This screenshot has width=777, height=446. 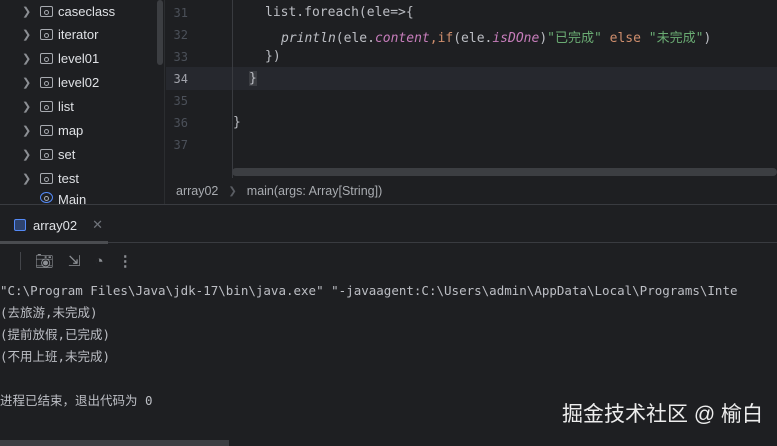 What do you see at coordinates (125, 261) in the screenshot?
I see `more-icon: ⋮` at bounding box center [125, 261].